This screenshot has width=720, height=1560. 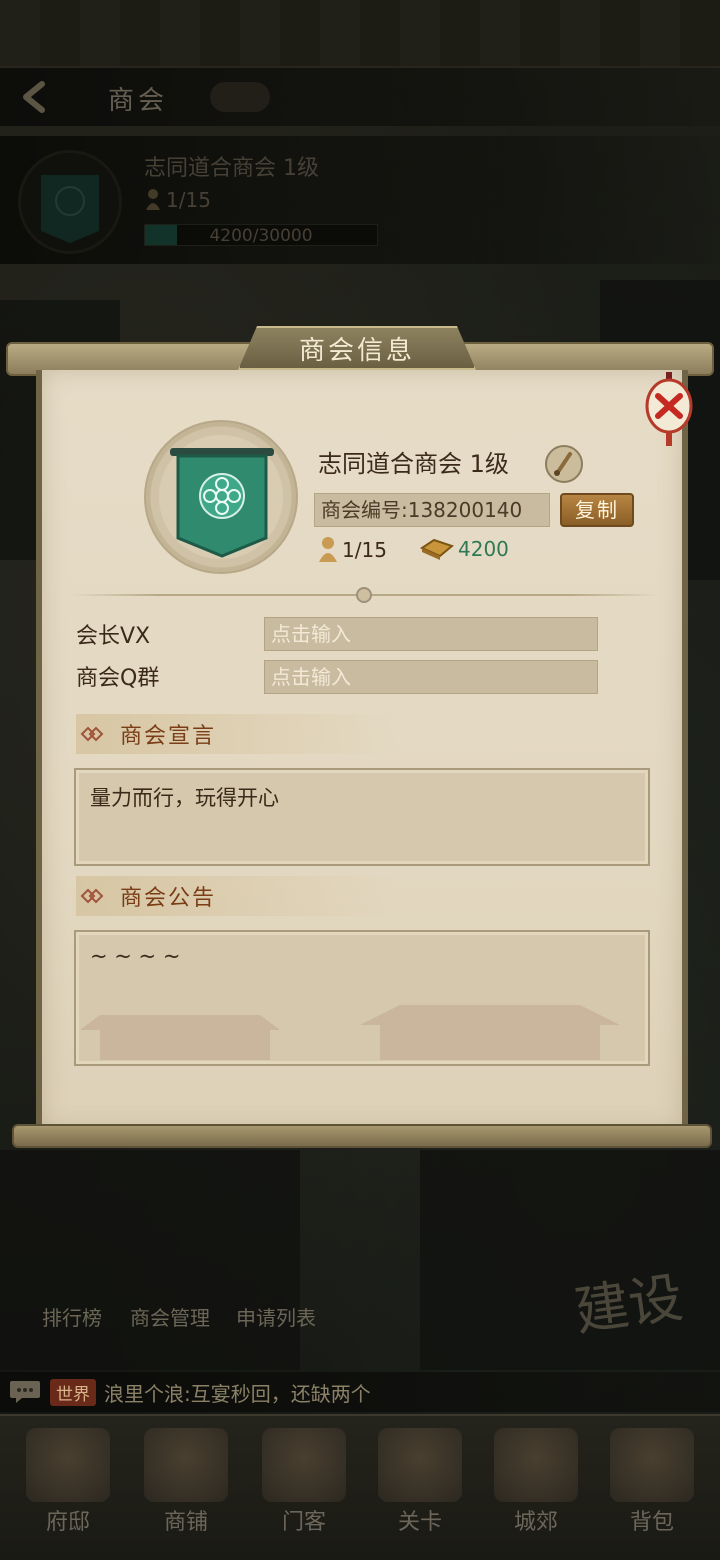 What do you see at coordinates (72, 1316) in the screenshot?
I see `leaderboard-link: 排行榜` at bounding box center [72, 1316].